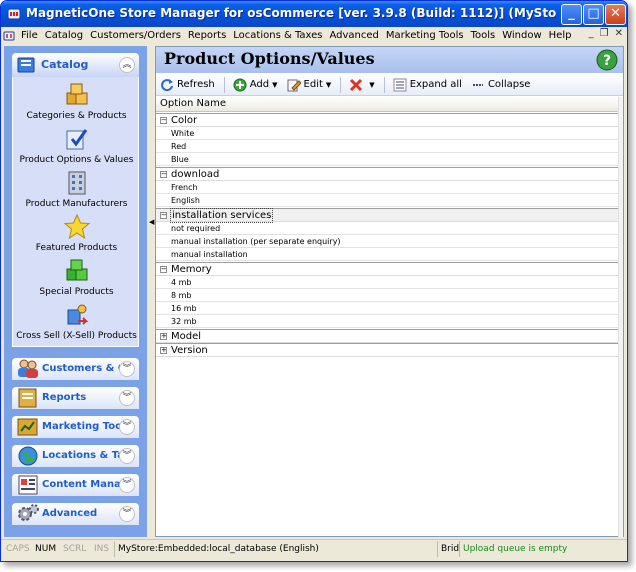  Describe the element at coordinates (278, 35) in the screenshot. I see `menu-locations-taxes: Locations & Taxes` at that location.